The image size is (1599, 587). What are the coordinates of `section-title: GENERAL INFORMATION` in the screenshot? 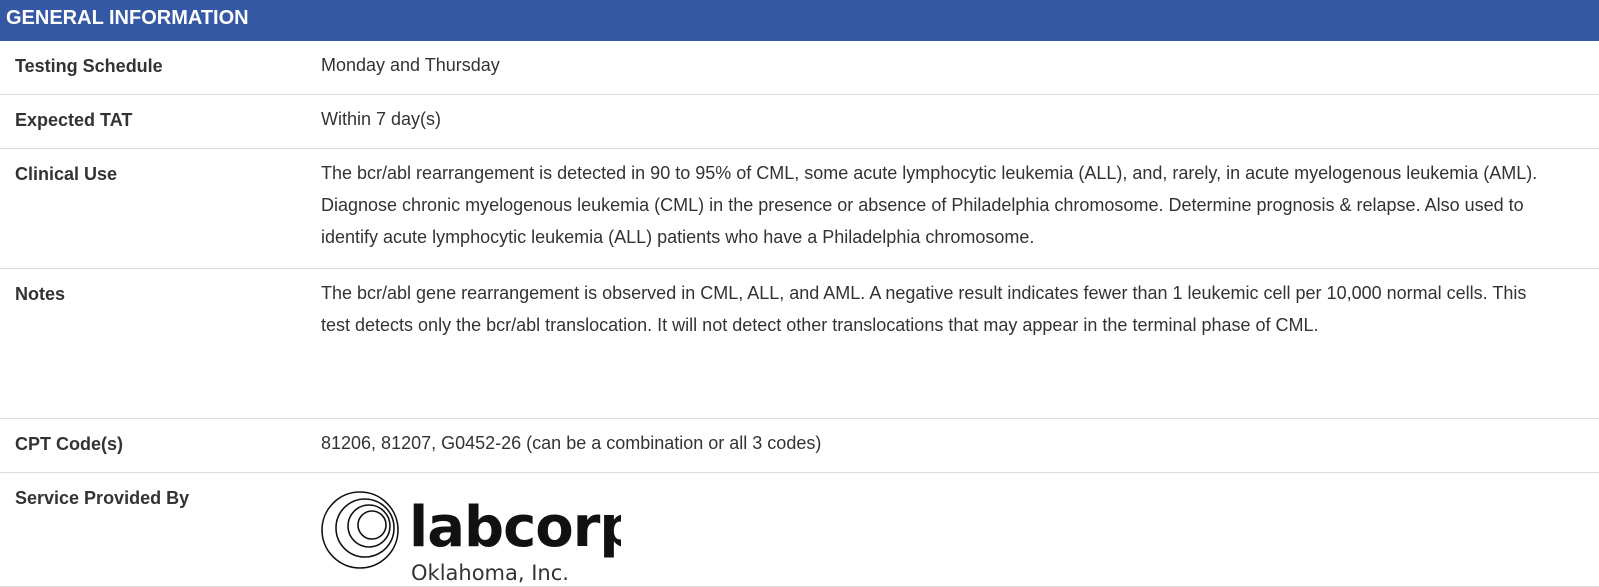 It's located at (127, 18).